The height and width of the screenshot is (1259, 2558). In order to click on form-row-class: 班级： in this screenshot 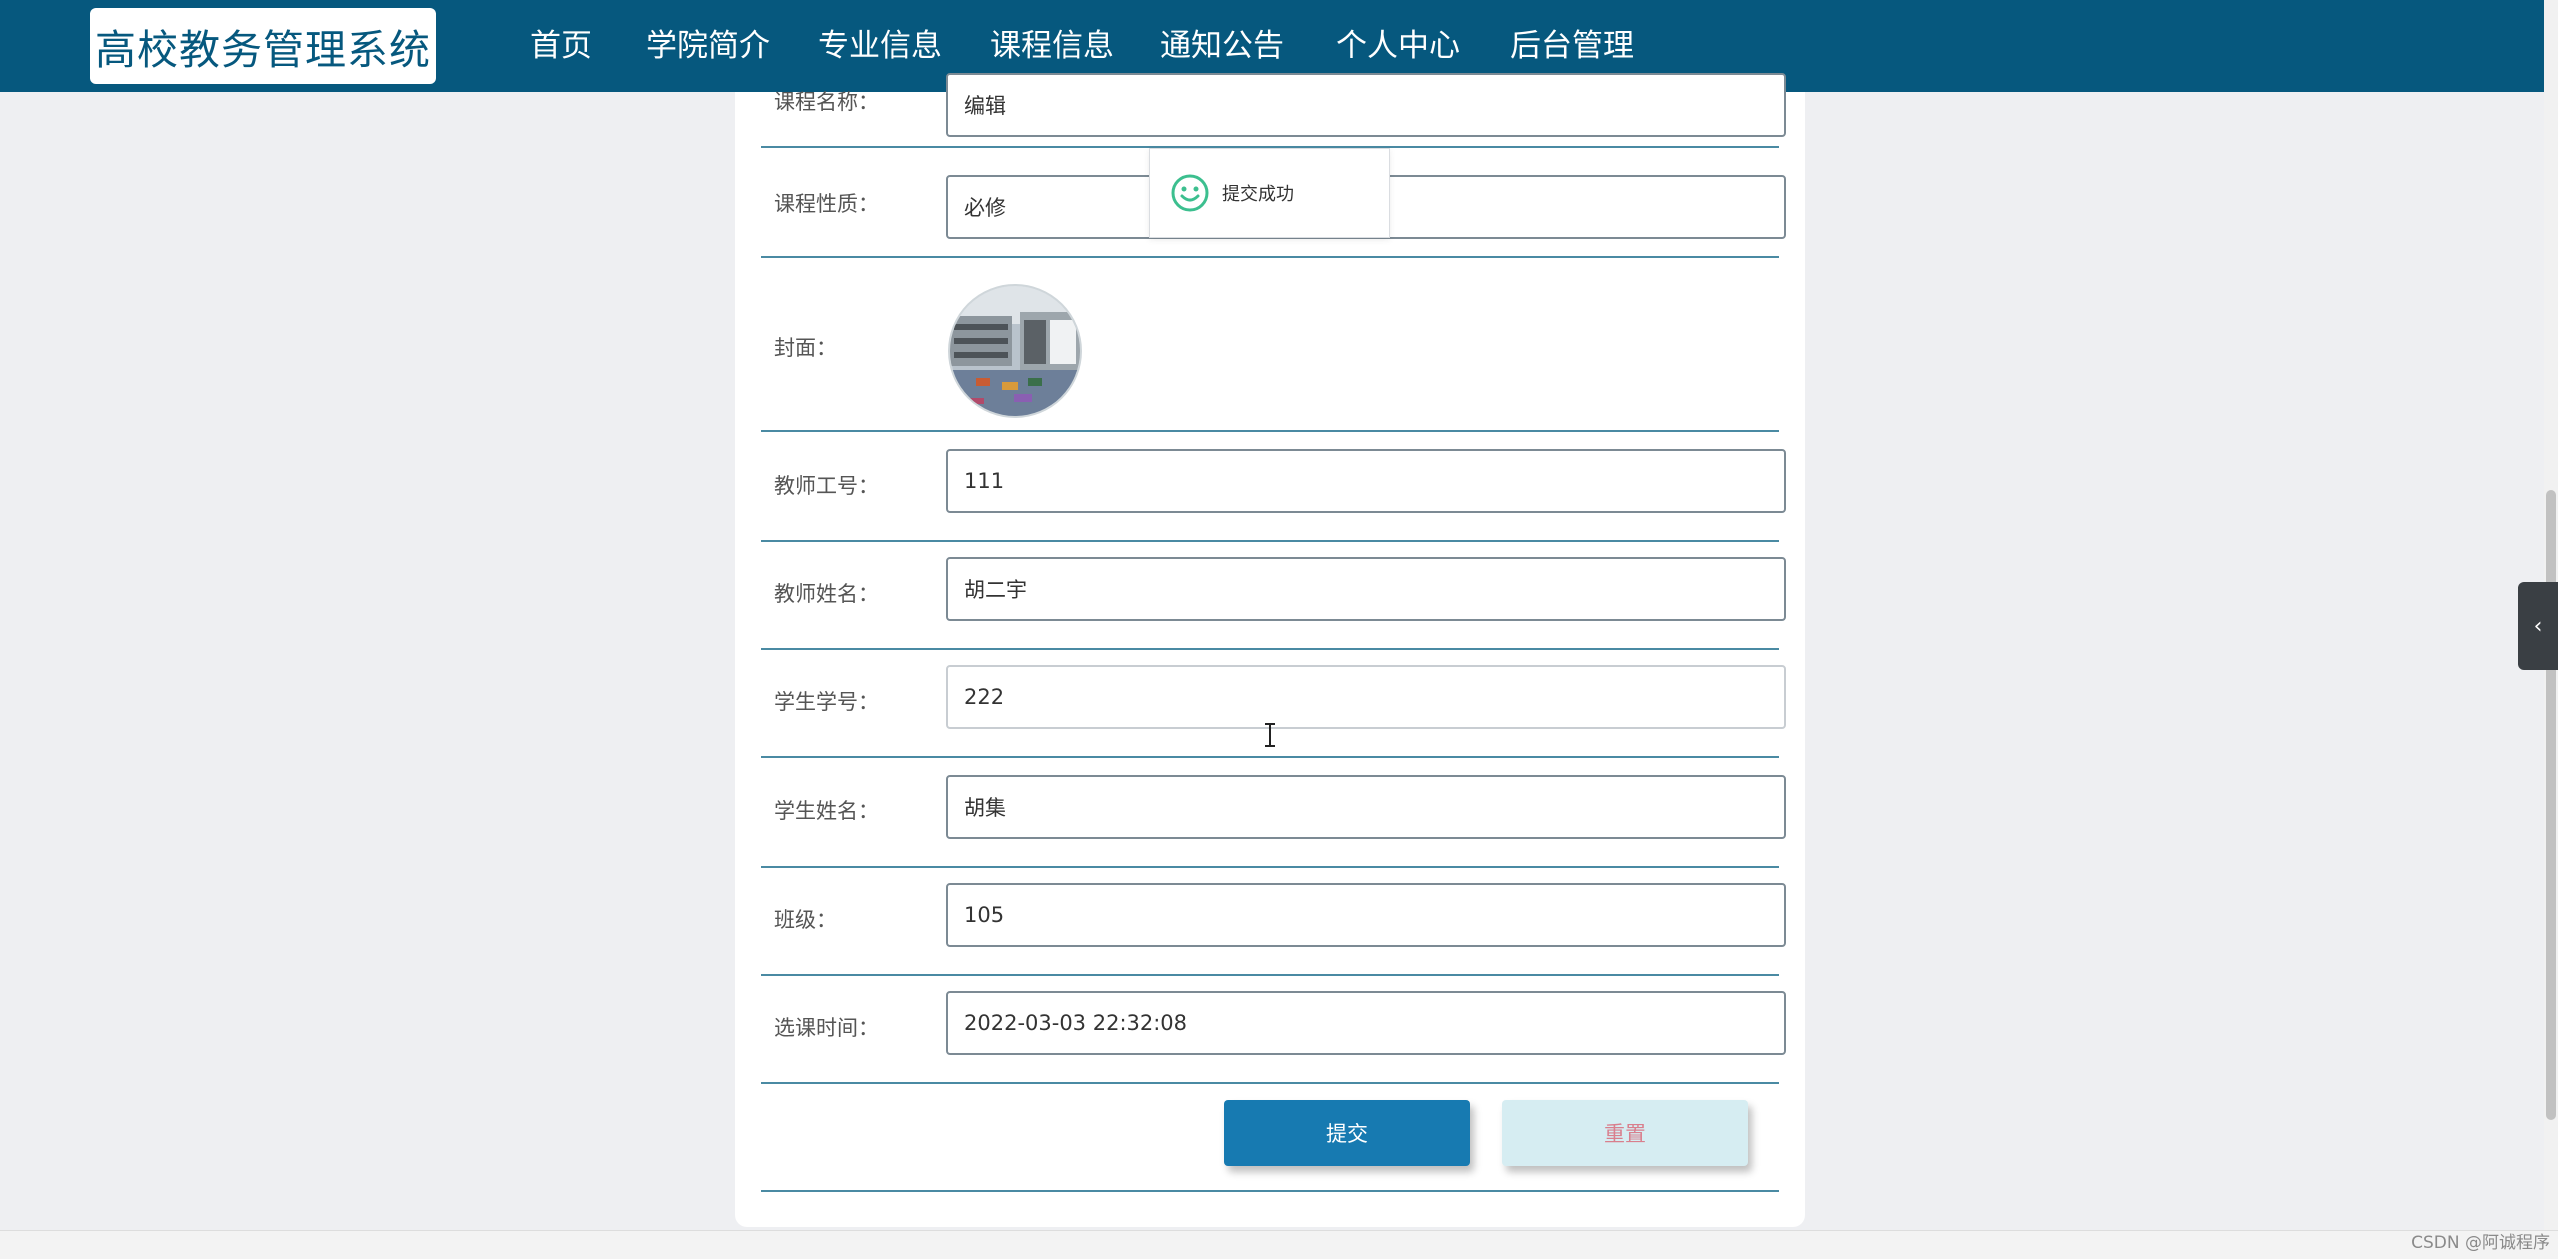, I will do `click(1273, 922)`.